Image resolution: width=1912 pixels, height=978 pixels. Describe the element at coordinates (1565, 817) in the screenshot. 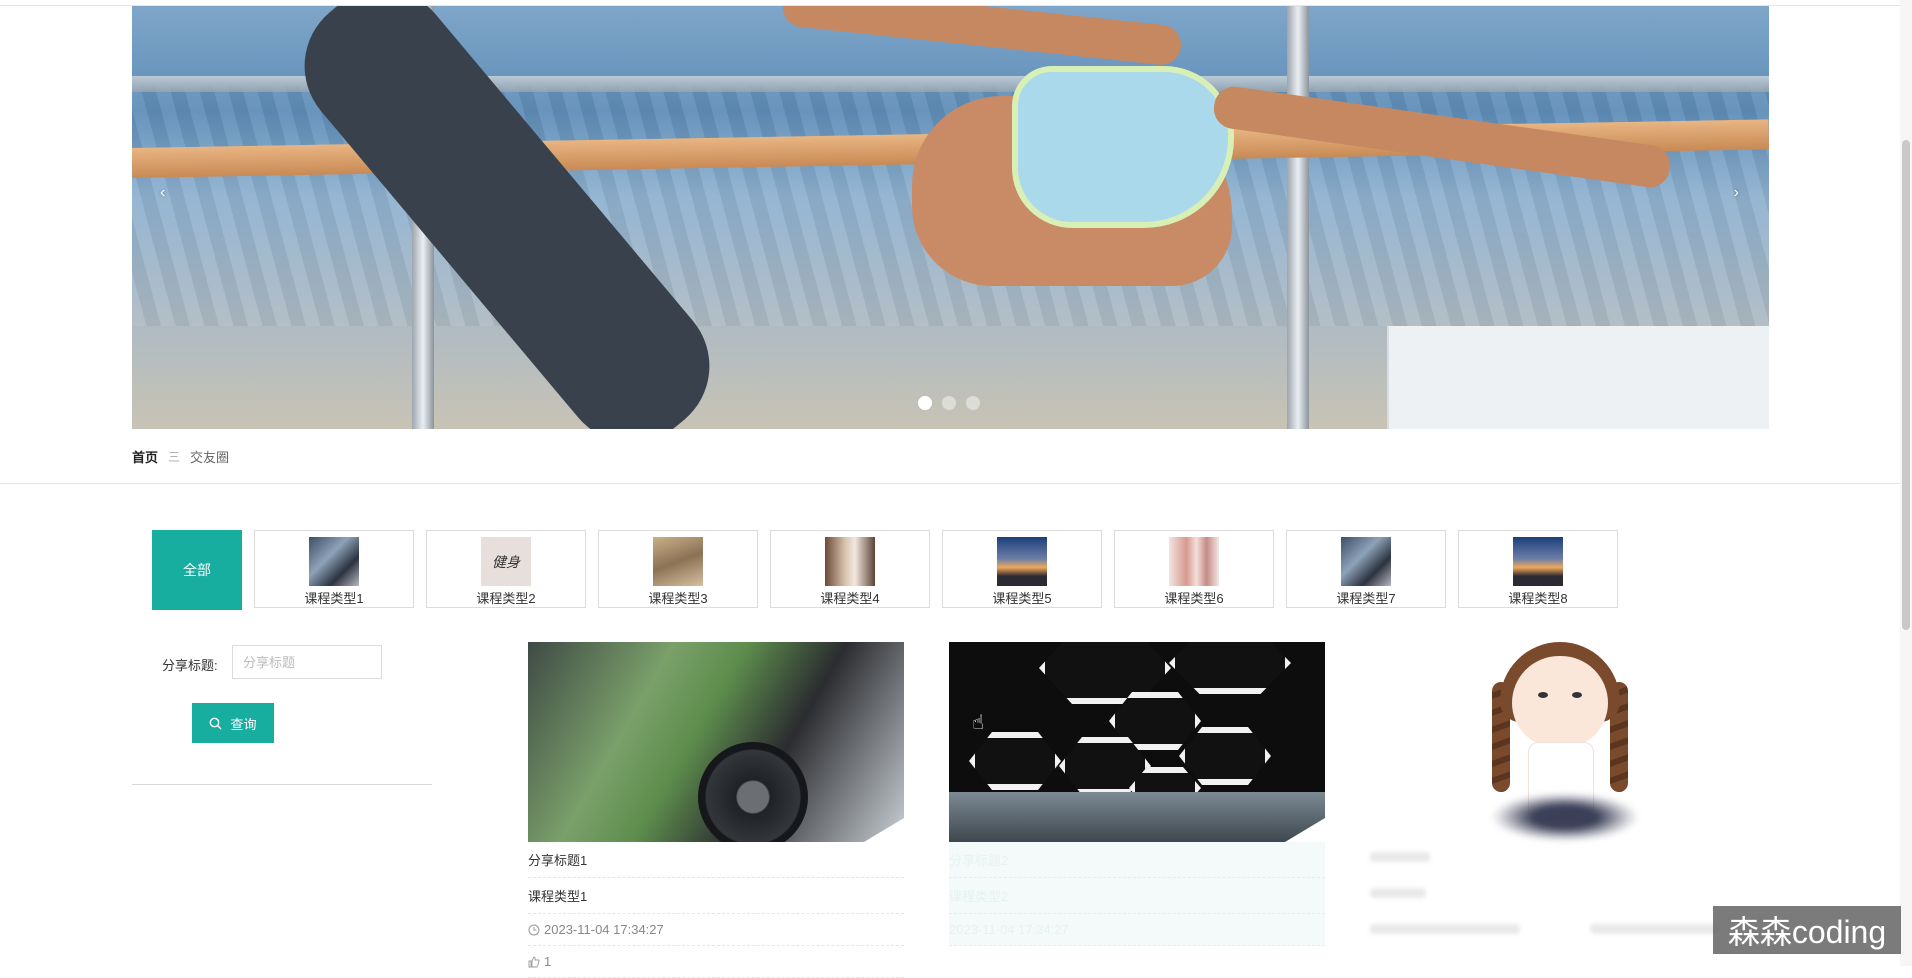

I see `avatar-shadow` at that location.